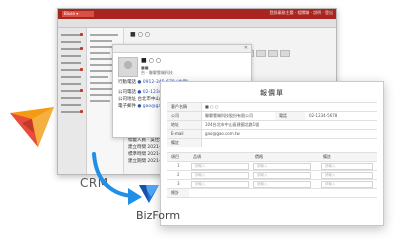 Image resolution: width=400 pixels, height=240 pixels. Describe the element at coordinates (272, 197) in the screenshot. I see `form-bottom-rule` at that location.